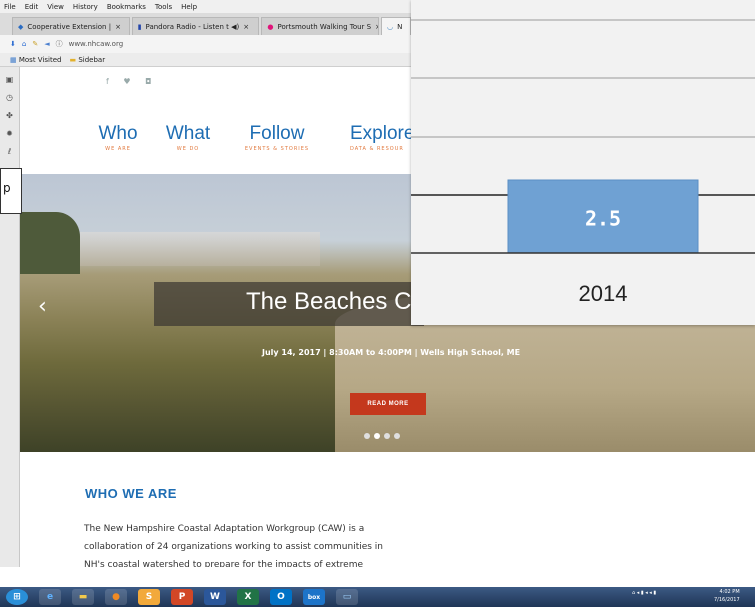 The width and height of the screenshot is (755, 607). What do you see at coordinates (96, 44) in the screenshot?
I see `address-bar: www.nhcaw.org` at bounding box center [96, 44].